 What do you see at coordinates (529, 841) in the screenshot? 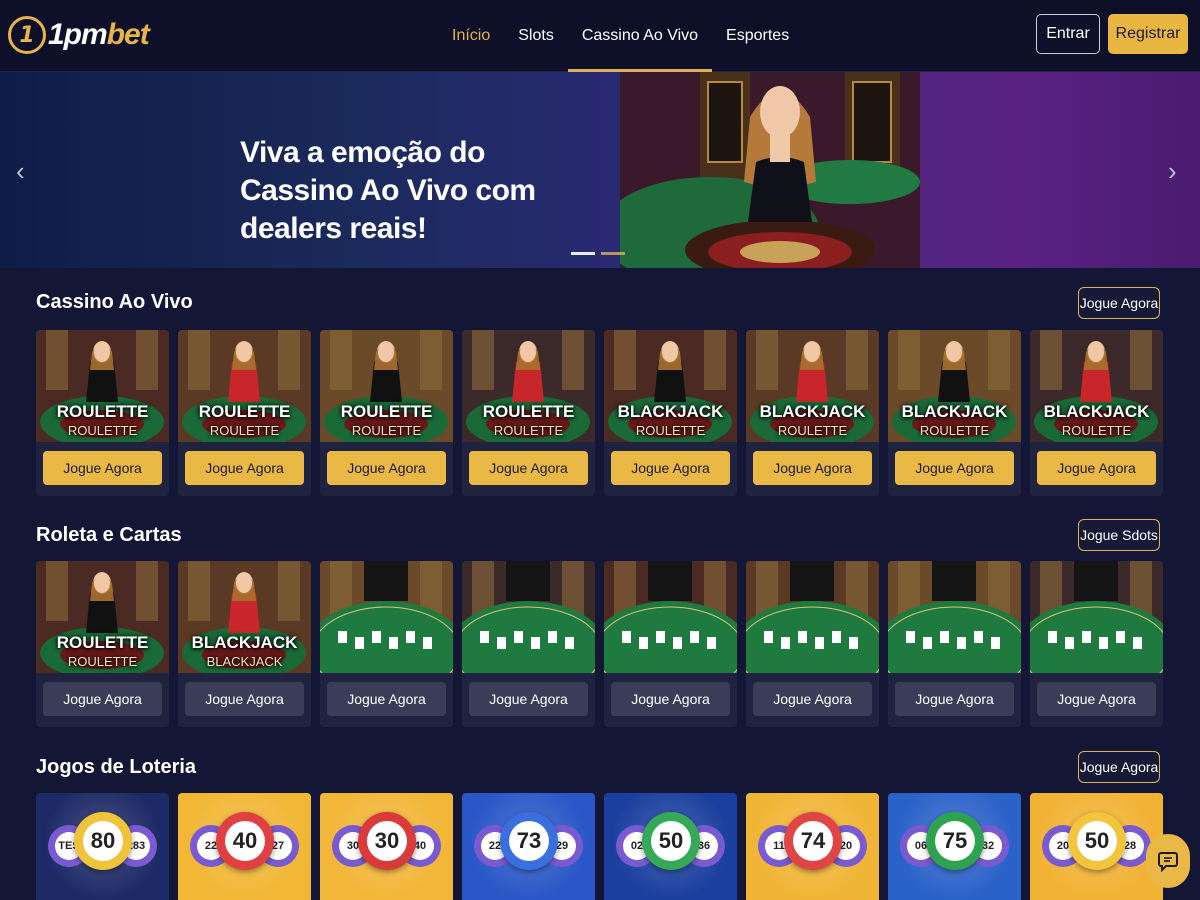
I see `lottery-ball-main: 73` at bounding box center [529, 841].